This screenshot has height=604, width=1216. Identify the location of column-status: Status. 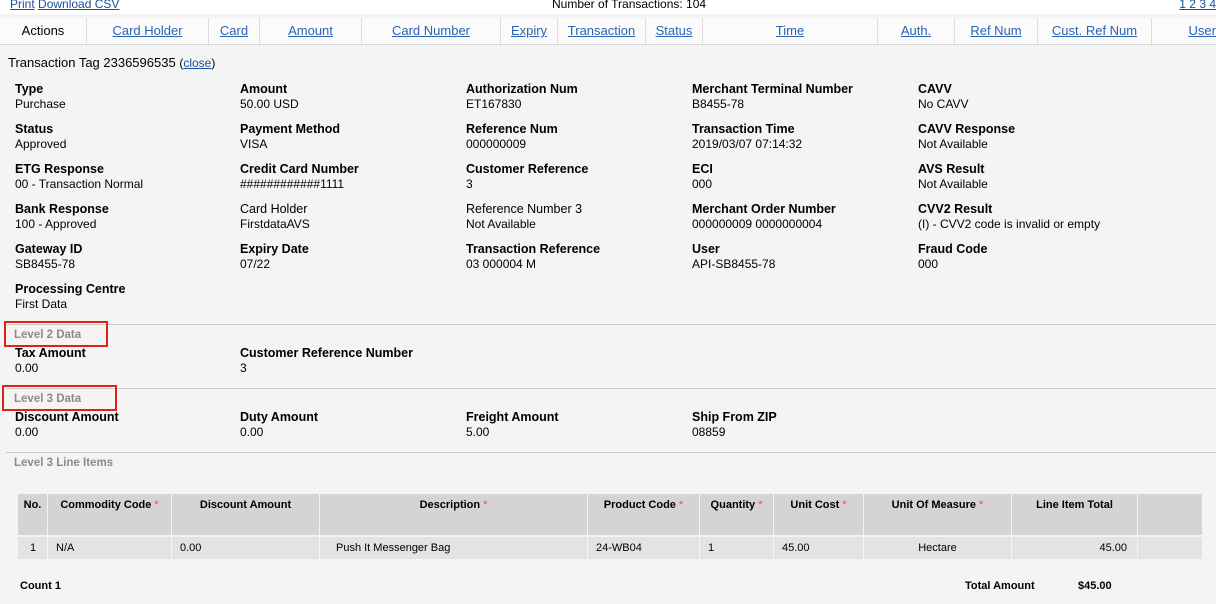
(674, 31).